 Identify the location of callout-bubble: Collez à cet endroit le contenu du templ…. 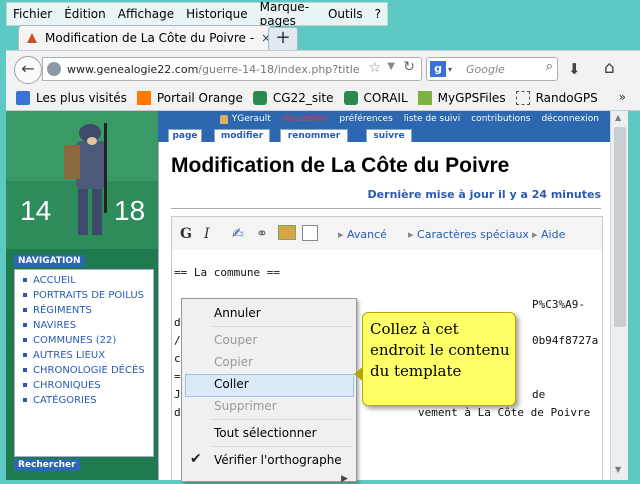
(439, 359).